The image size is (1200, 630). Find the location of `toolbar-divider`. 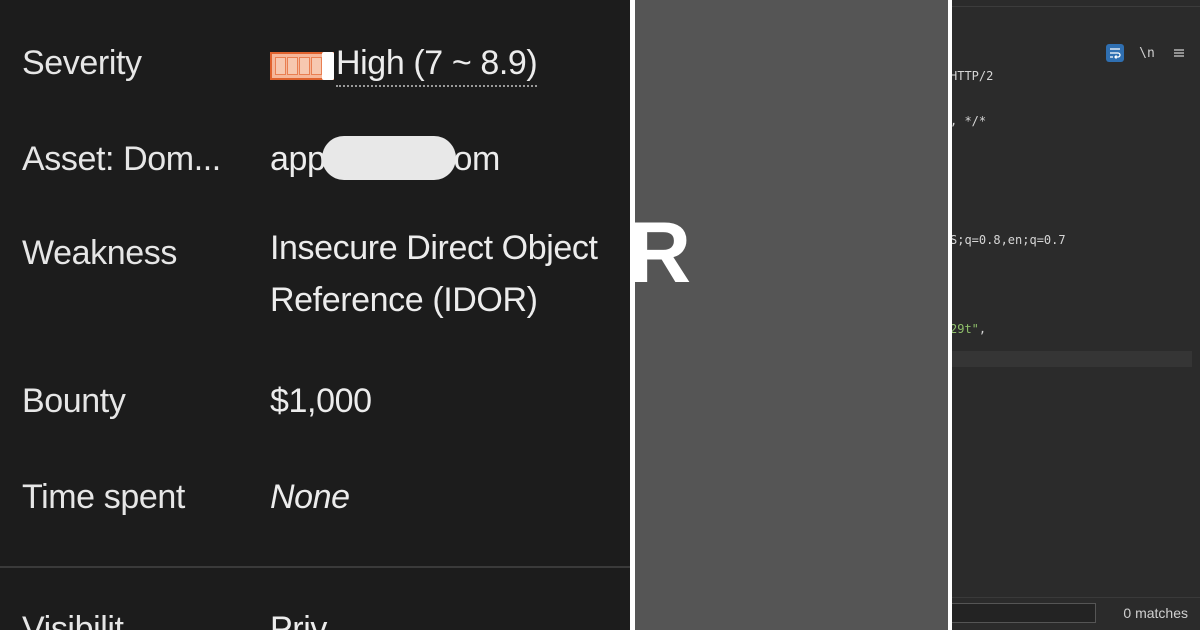

toolbar-divider is located at coordinates (1076, 6).